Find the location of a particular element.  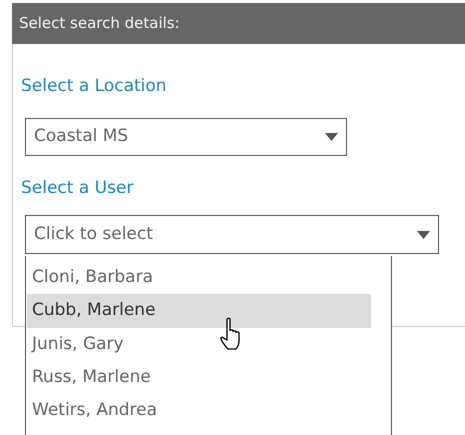

location-value: Coastal MS is located at coordinates (81, 136).